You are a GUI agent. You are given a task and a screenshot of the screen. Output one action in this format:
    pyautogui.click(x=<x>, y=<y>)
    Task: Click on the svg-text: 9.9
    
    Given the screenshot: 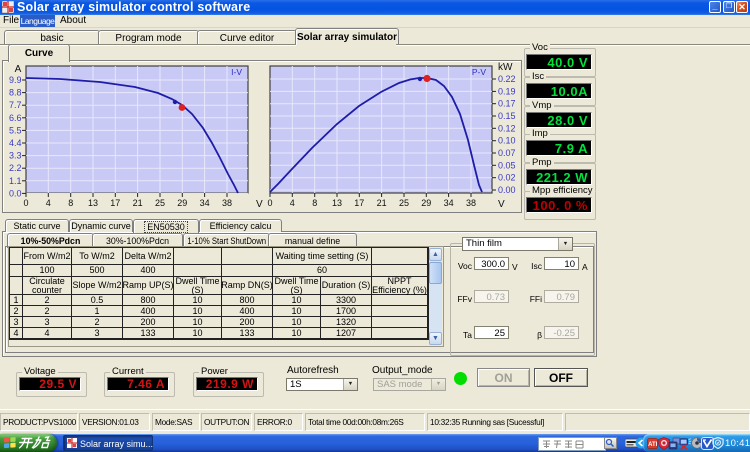 What is the action you would take?
    pyautogui.click(x=15, y=80)
    